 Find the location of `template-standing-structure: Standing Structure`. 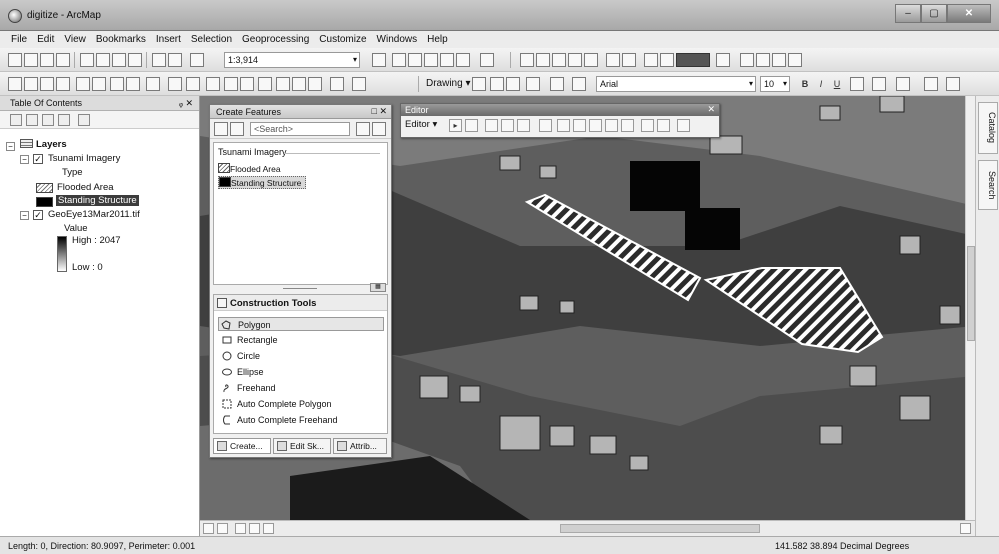

template-standing-structure: Standing Structure is located at coordinates (262, 182).